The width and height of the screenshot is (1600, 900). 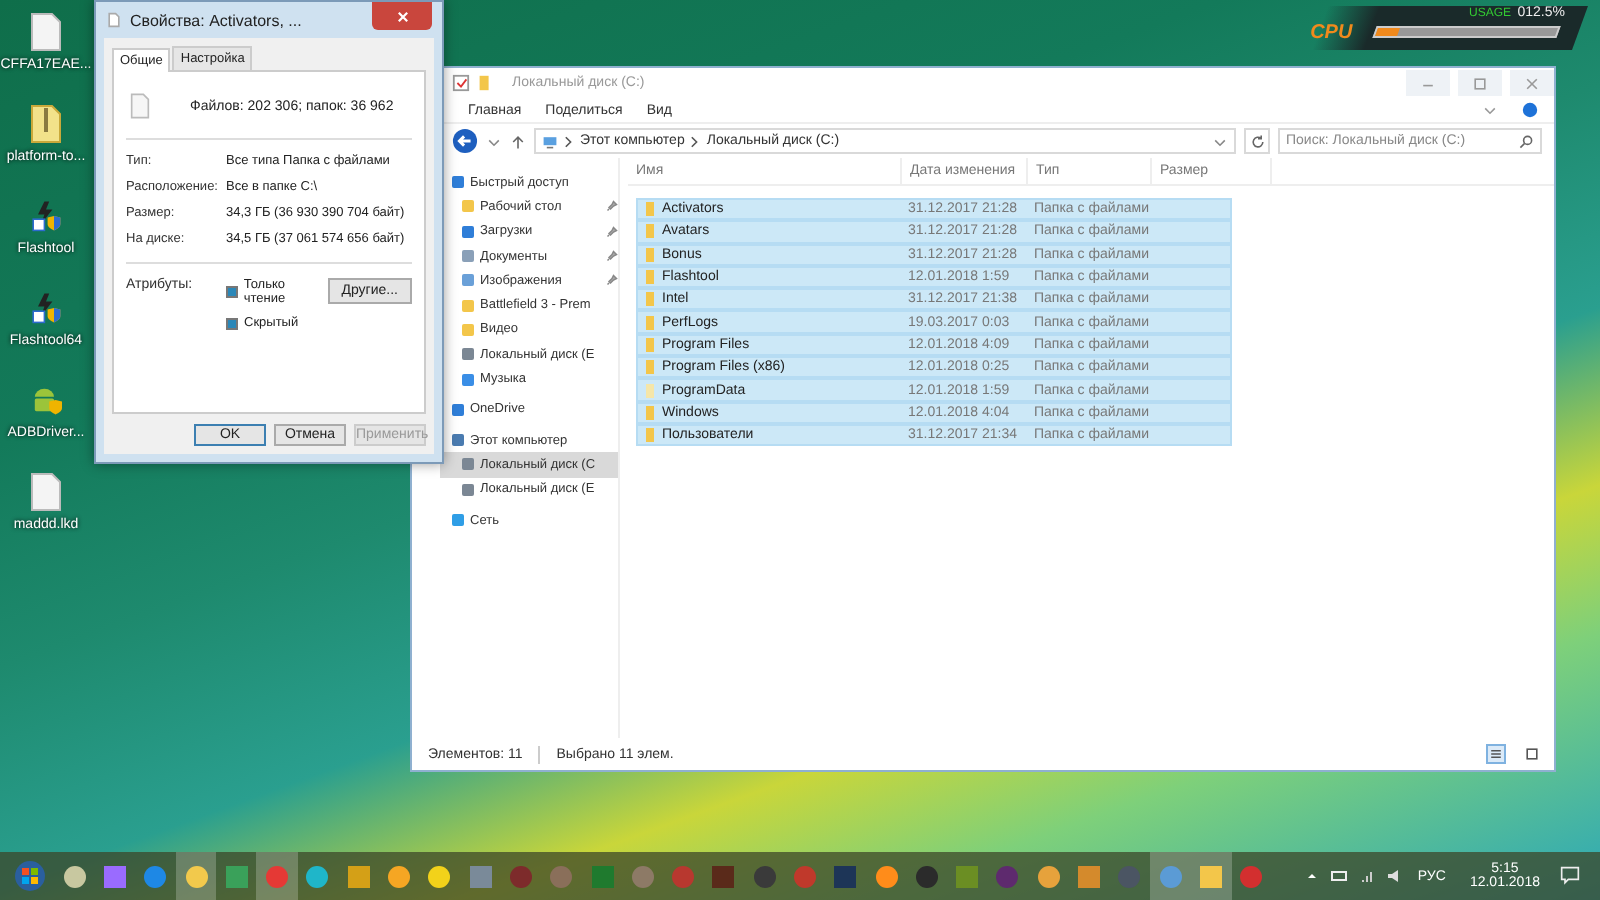 I want to click on up-arrow-icon, so click(x=518, y=141).